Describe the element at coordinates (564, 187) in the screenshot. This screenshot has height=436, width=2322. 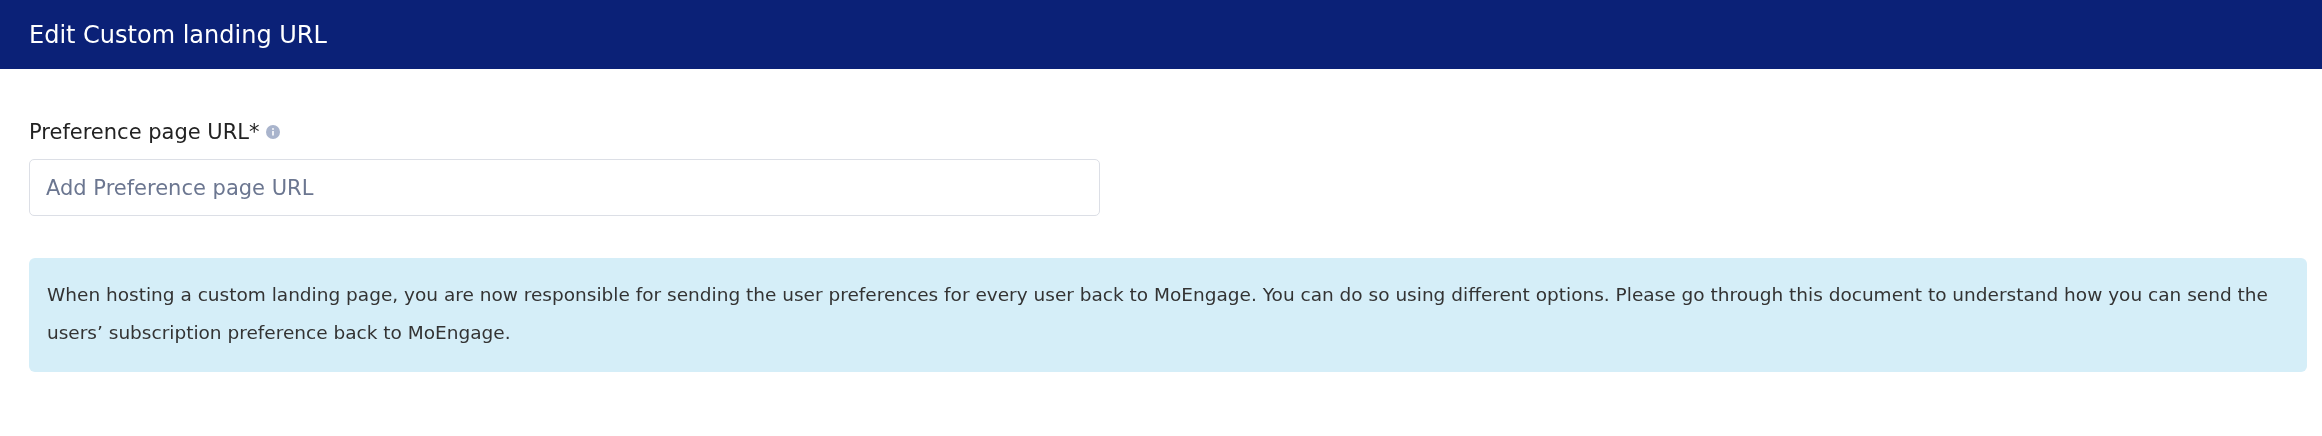
I see `url-input-field: Add Preference page URL` at that location.